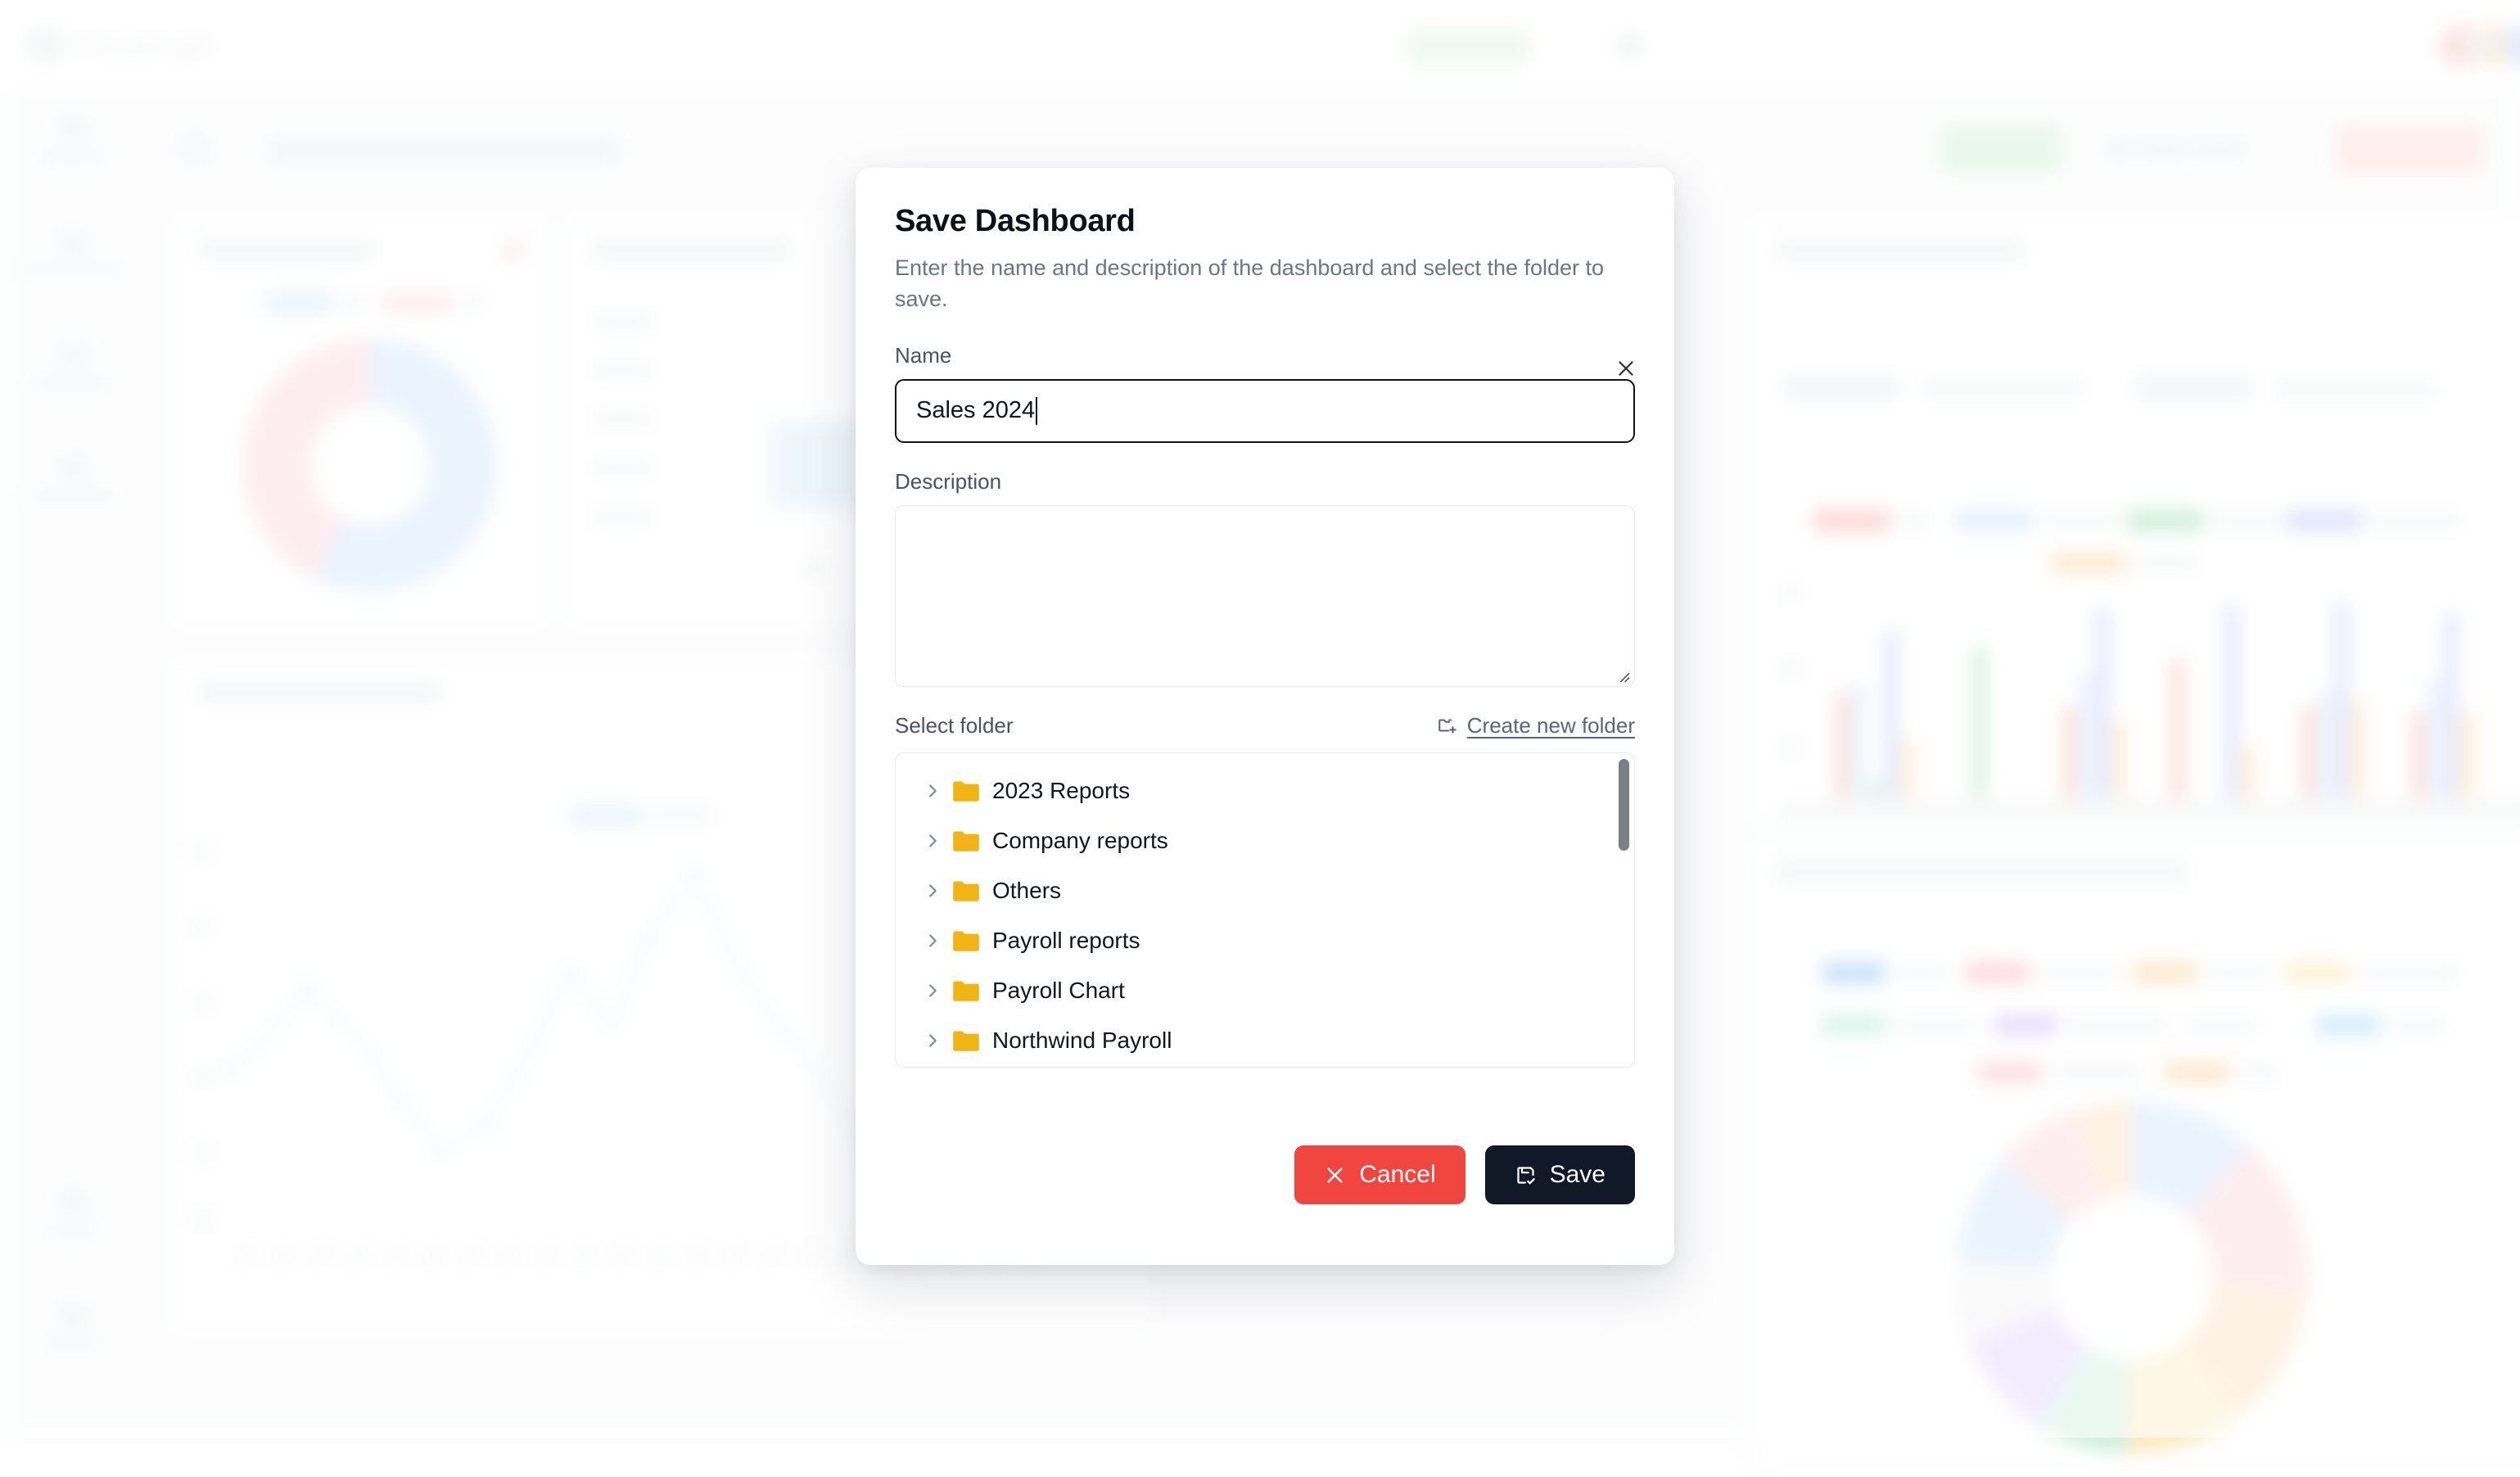 The width and height of the screenshot is (2520, 1477). I want to click on cancel-button: Cancel, so click(1379, 1174).